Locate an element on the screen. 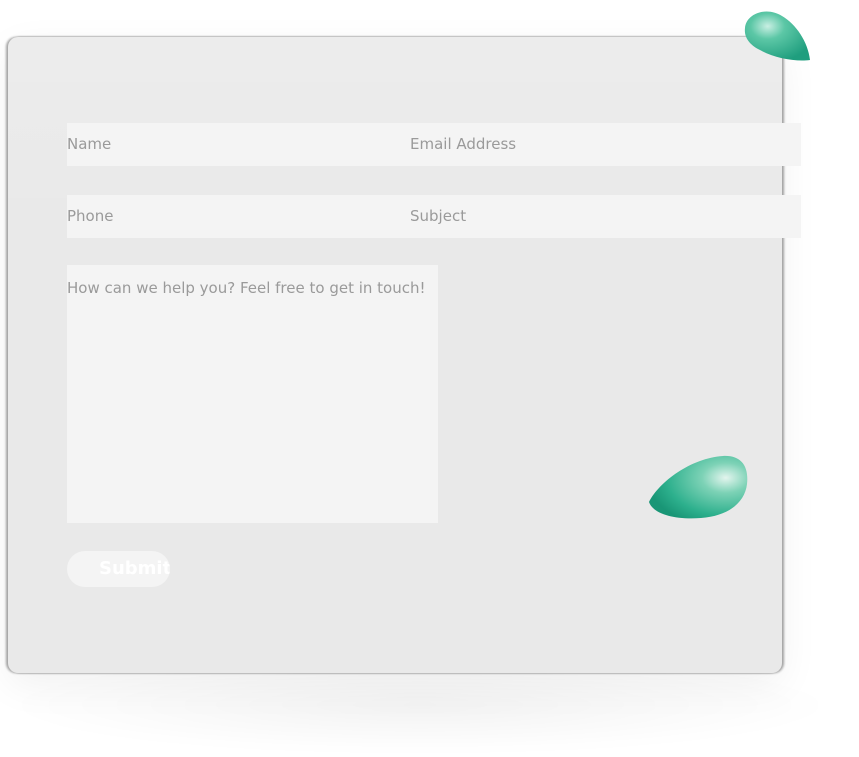  phone-input: Phone is located at coordinates (232, 216).